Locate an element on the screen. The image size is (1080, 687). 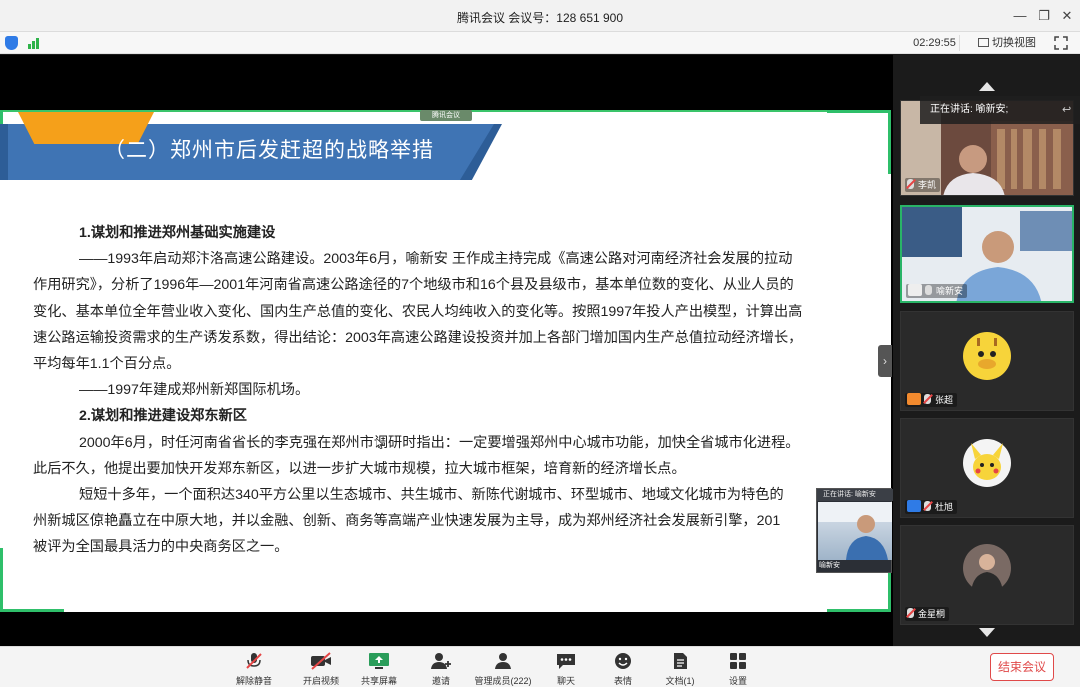
apps-grid-icon is located at coordinates (738, 661).